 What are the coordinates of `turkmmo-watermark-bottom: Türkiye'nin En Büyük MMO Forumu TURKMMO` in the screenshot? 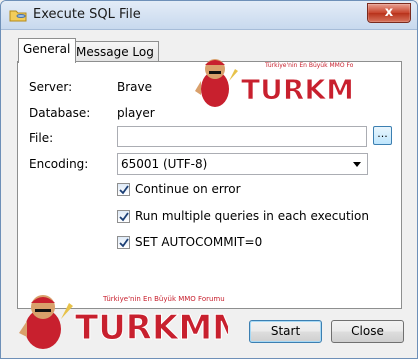 It's located at (144, 320).